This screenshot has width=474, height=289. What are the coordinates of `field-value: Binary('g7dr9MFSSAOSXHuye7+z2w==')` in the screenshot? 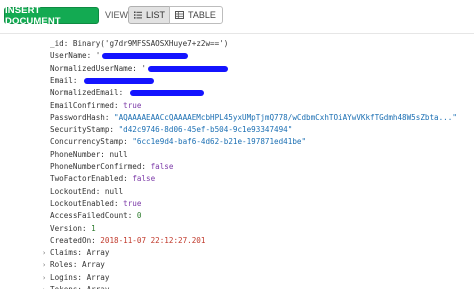 It's located at (150, 43).